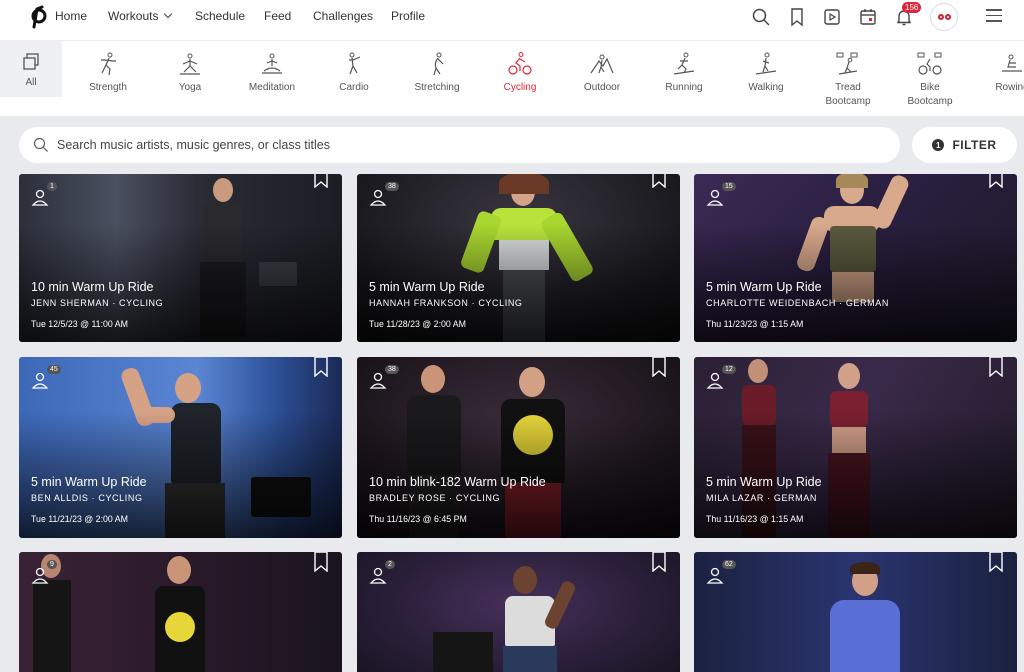  I want to click on participant-count: 2, so click(390, 564).